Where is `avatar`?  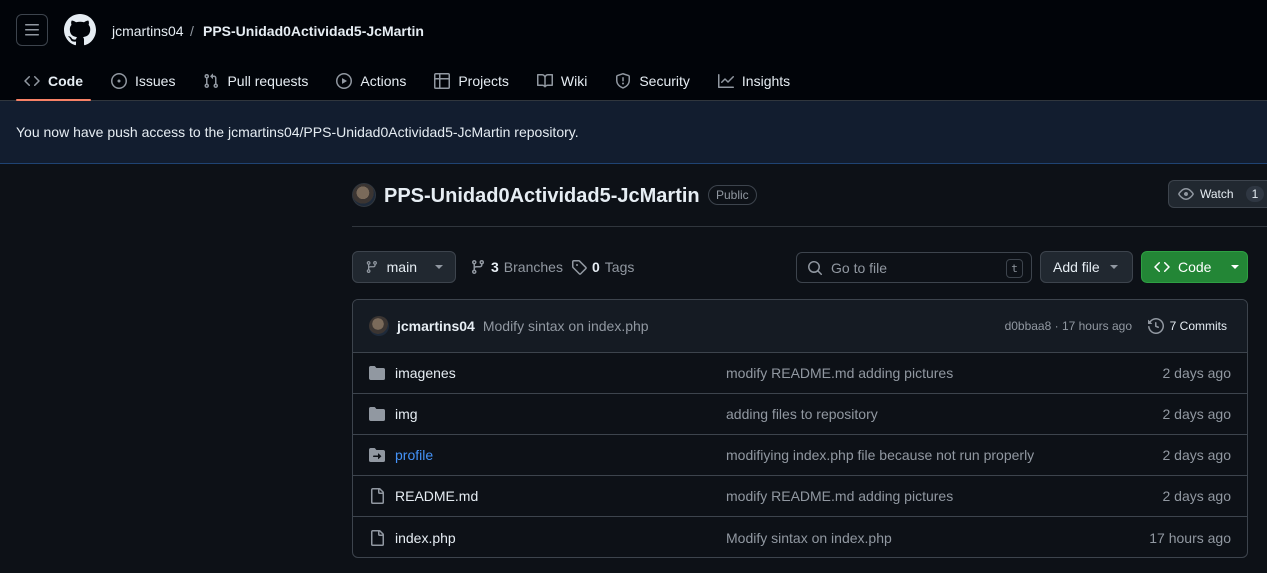
avatar is located at coordinates (379, 326).